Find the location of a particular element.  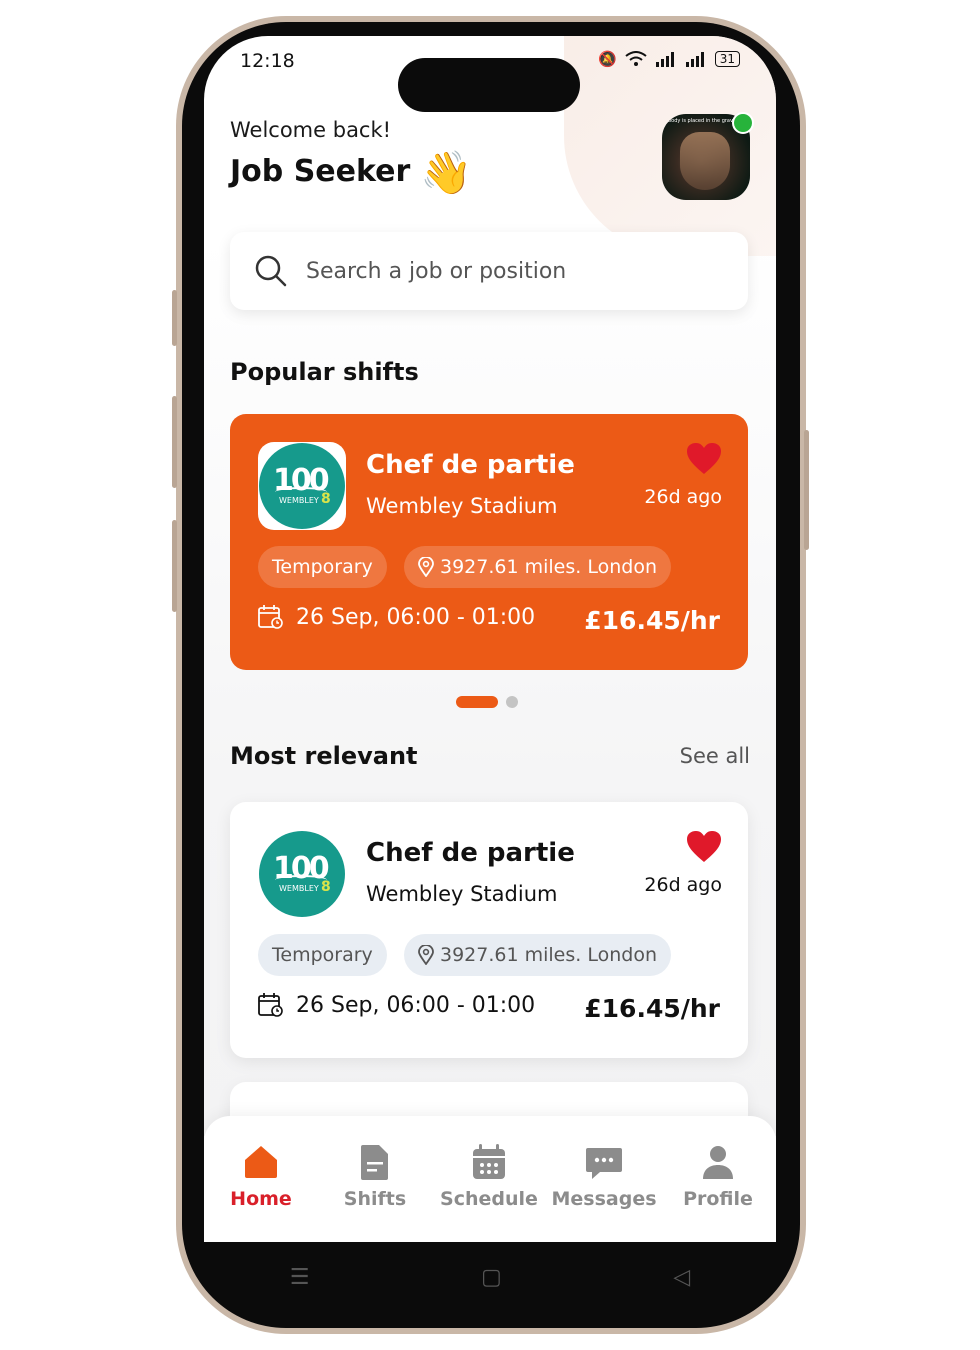

system-navigation-bar: ☰ ▢ ◁ is located at coordinates (490, 1277).